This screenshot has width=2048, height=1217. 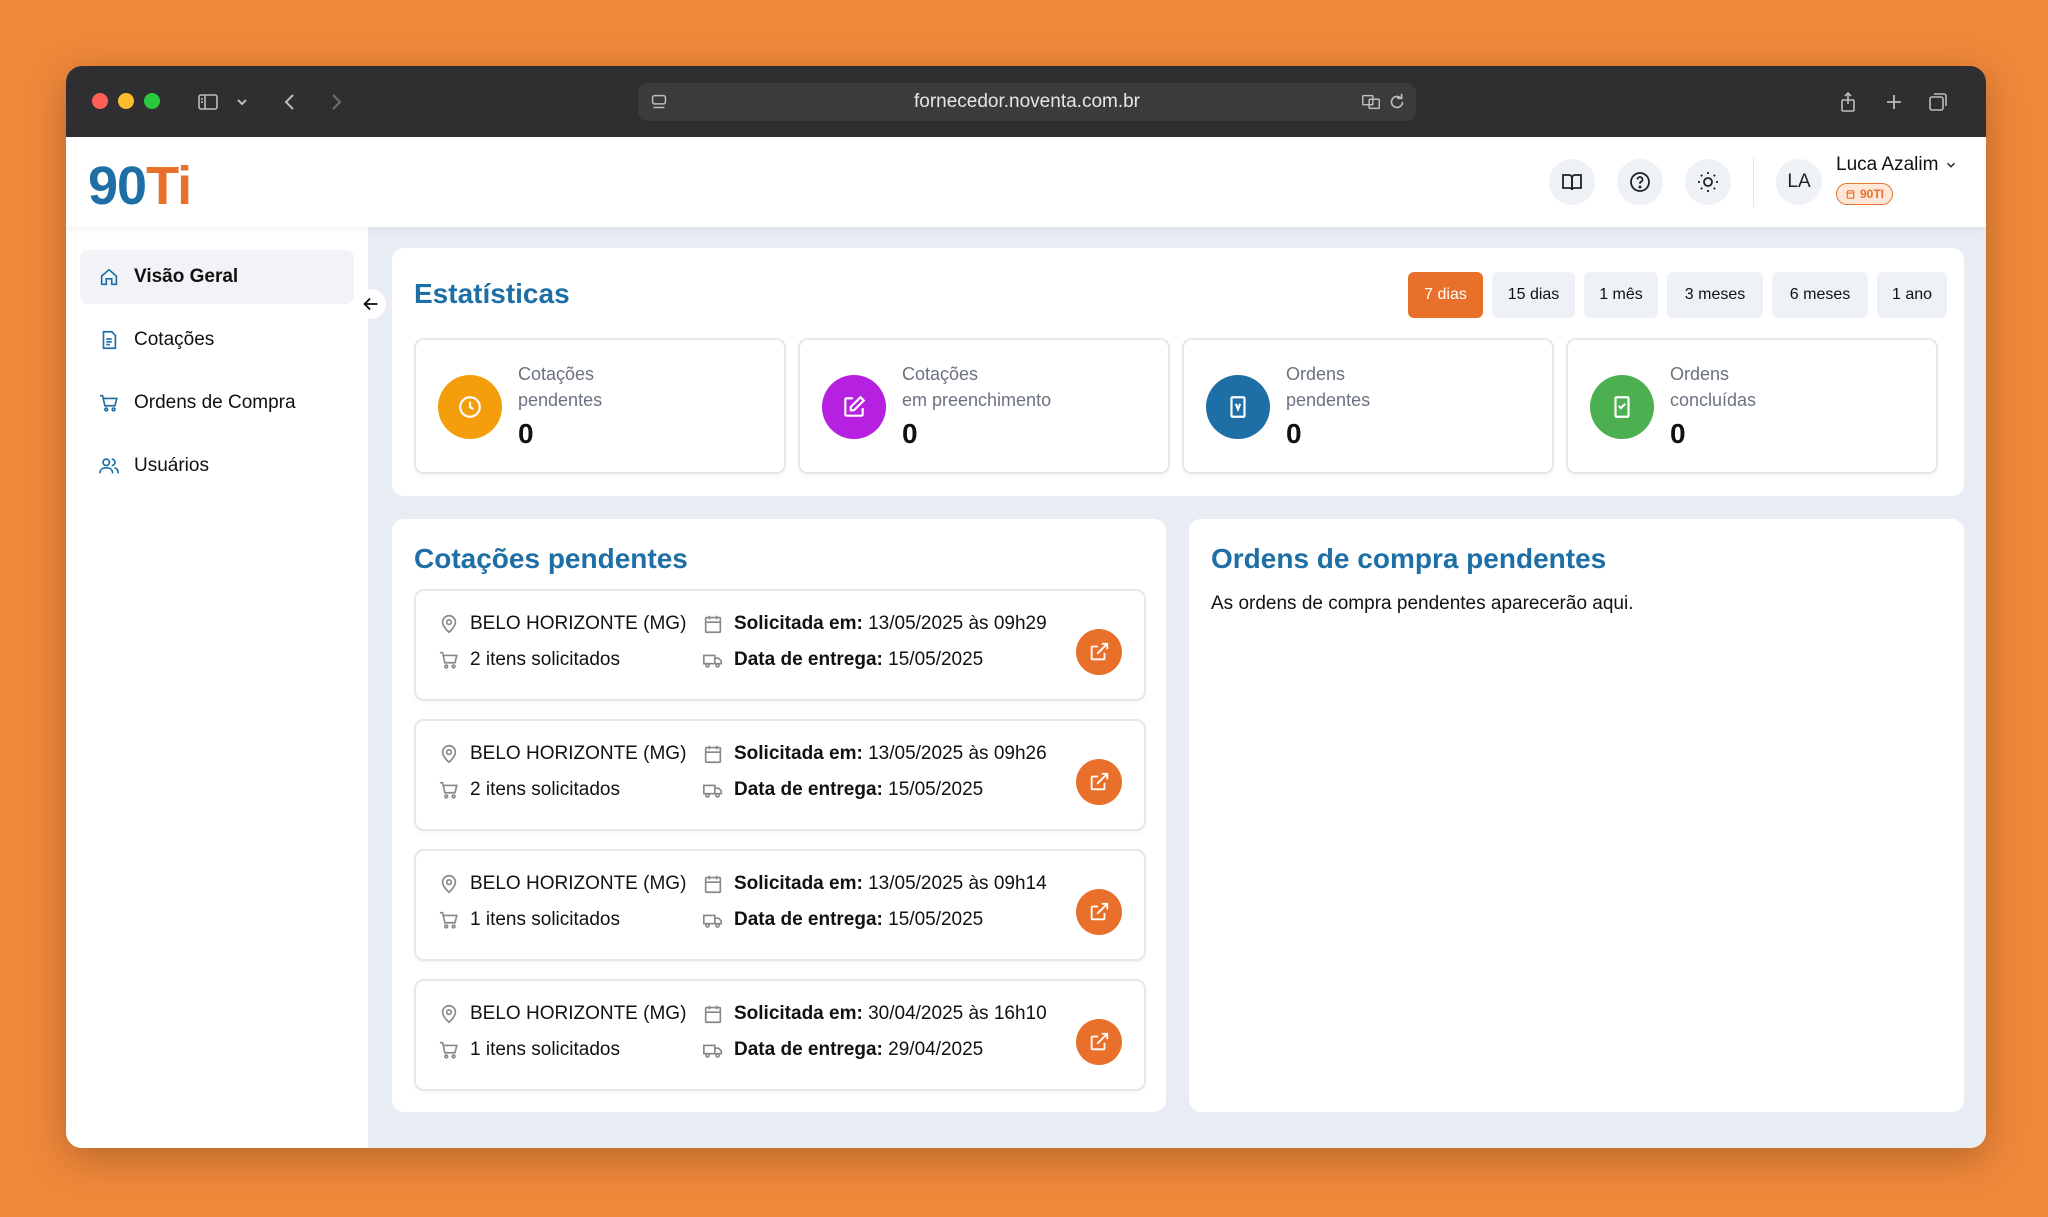 I want to click on stat-card-quotes-in-progress: Cotações em preenchimento 0, so click(x=984, y=406).